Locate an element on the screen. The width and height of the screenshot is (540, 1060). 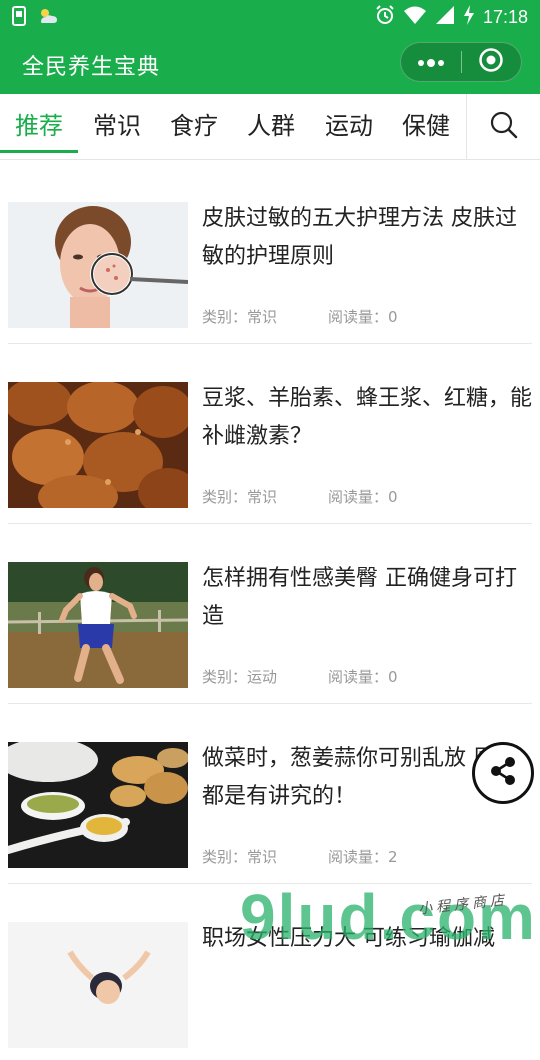
tab-groups: 人群 is located at coordinates (271, 126).